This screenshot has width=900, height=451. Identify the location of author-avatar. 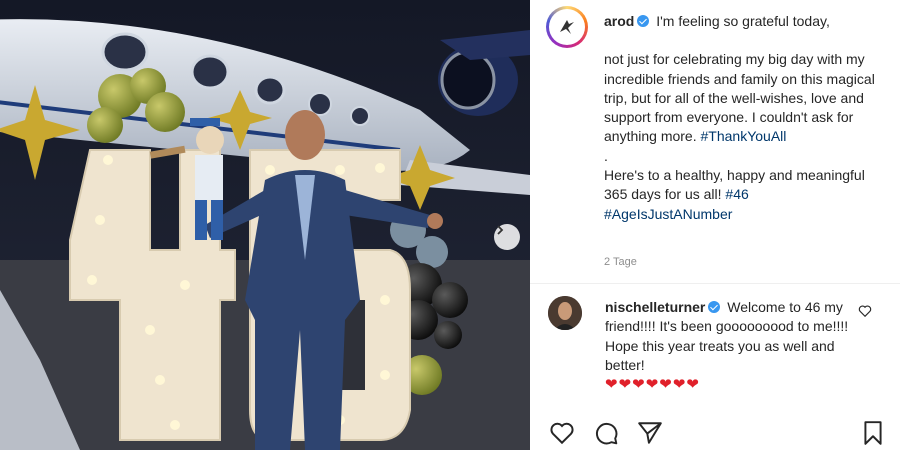
(567, 27).